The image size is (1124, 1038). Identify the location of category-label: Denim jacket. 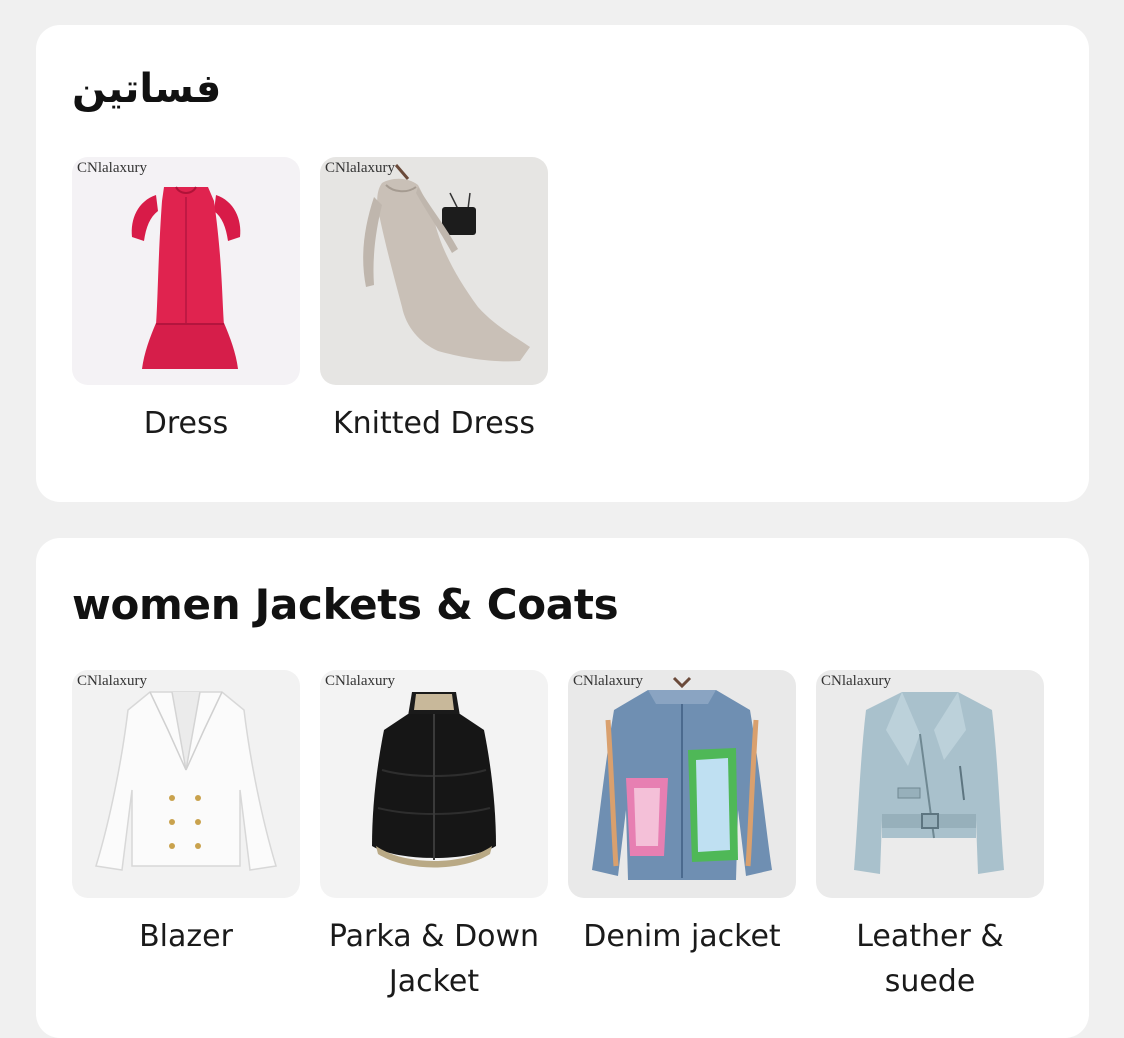
(682, 936).